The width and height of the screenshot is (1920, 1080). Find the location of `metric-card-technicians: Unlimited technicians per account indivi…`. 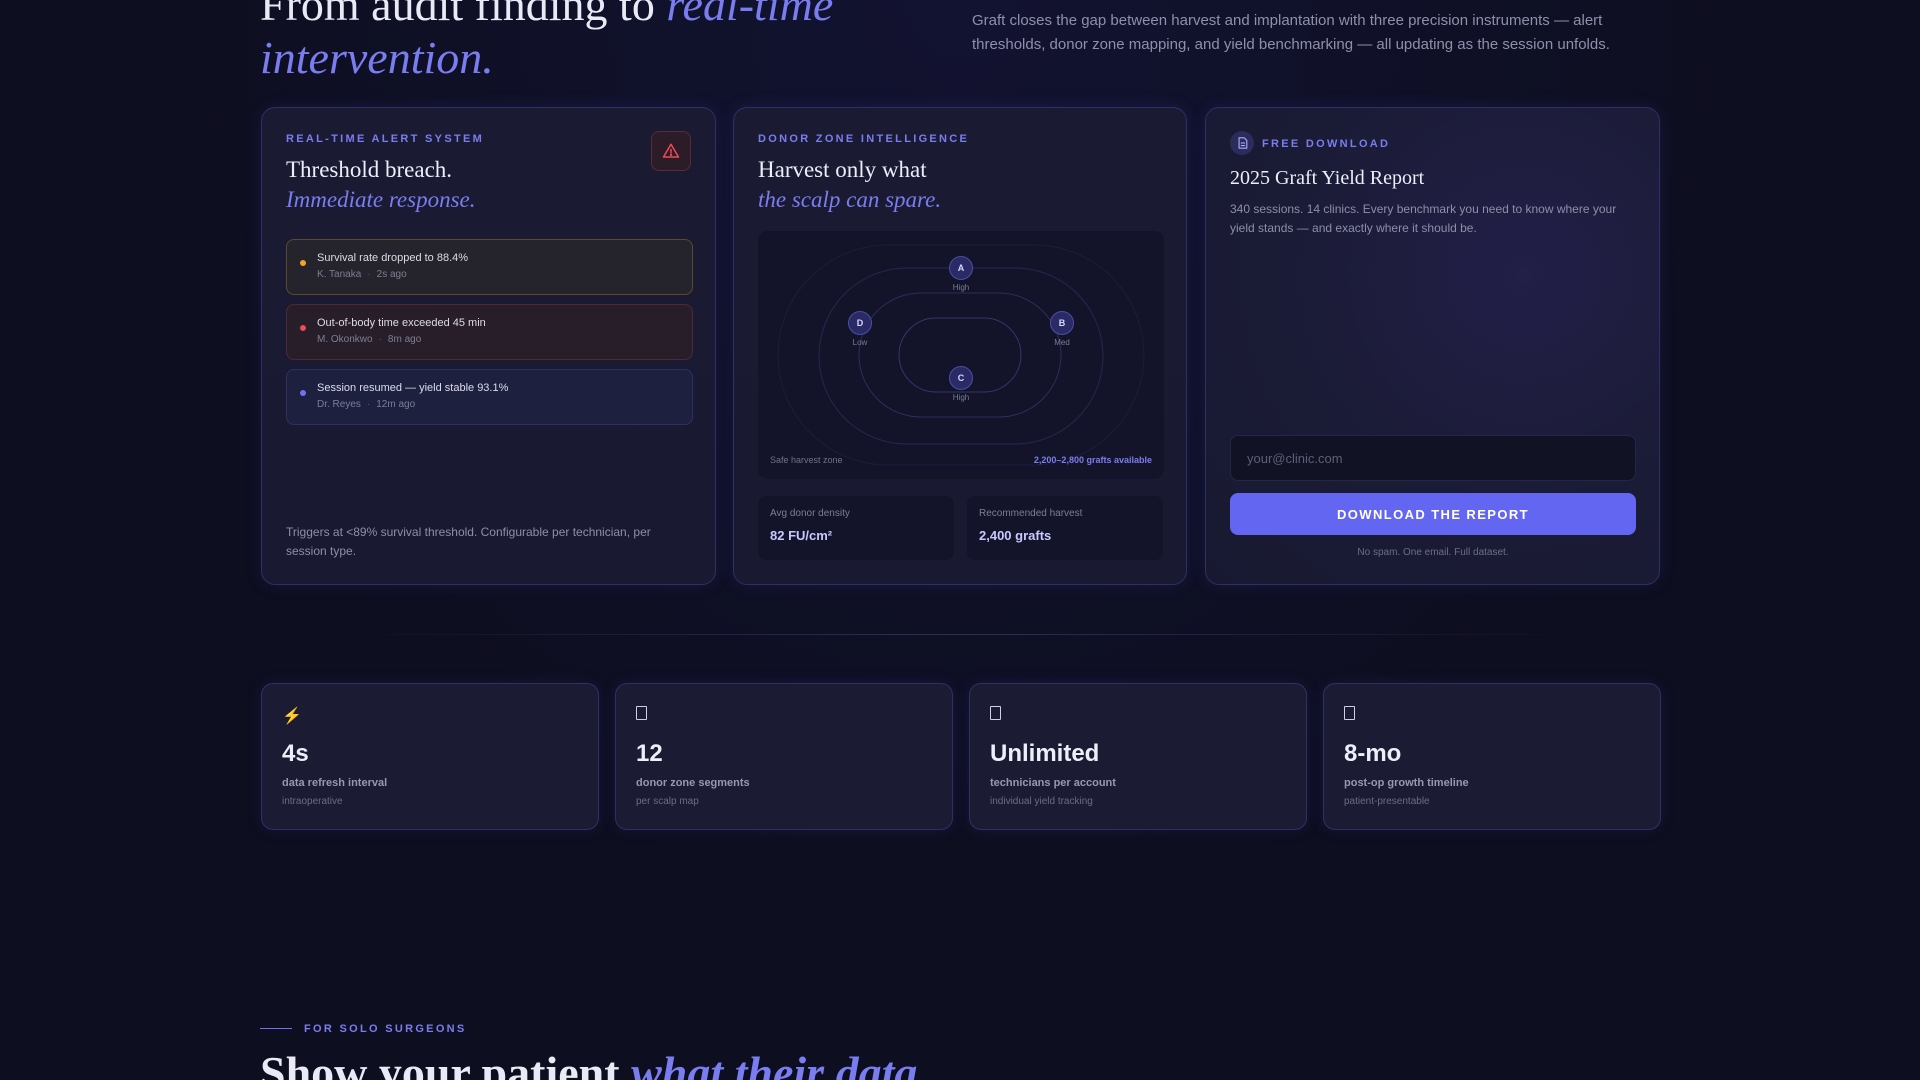

metric-card-technicians: Unlimited technicians per account indivi… is located at coordinates (1138, 756).